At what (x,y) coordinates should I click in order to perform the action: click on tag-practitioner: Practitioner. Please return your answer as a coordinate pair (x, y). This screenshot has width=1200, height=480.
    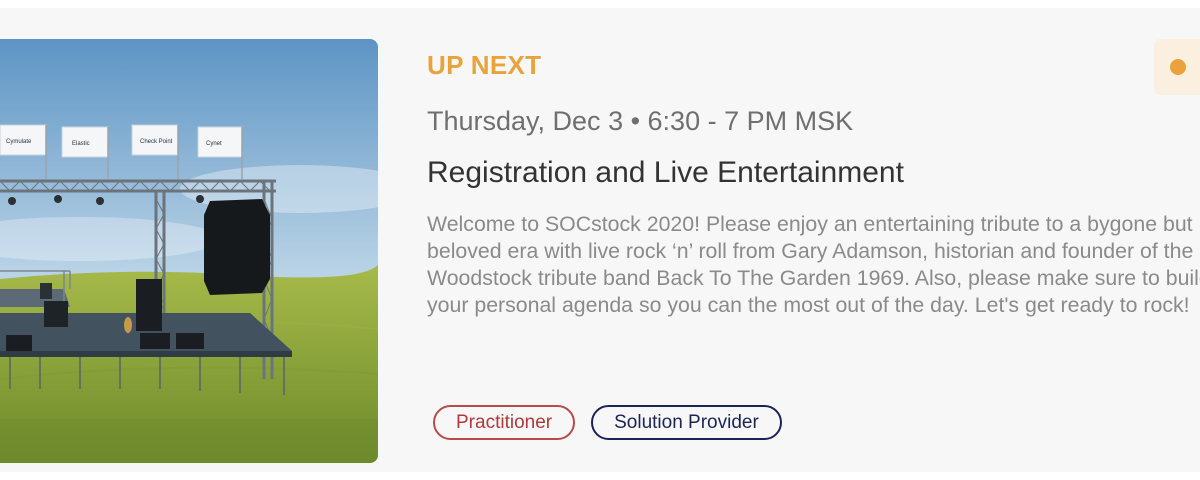
    Looking at the image, I should click on (504, 422).